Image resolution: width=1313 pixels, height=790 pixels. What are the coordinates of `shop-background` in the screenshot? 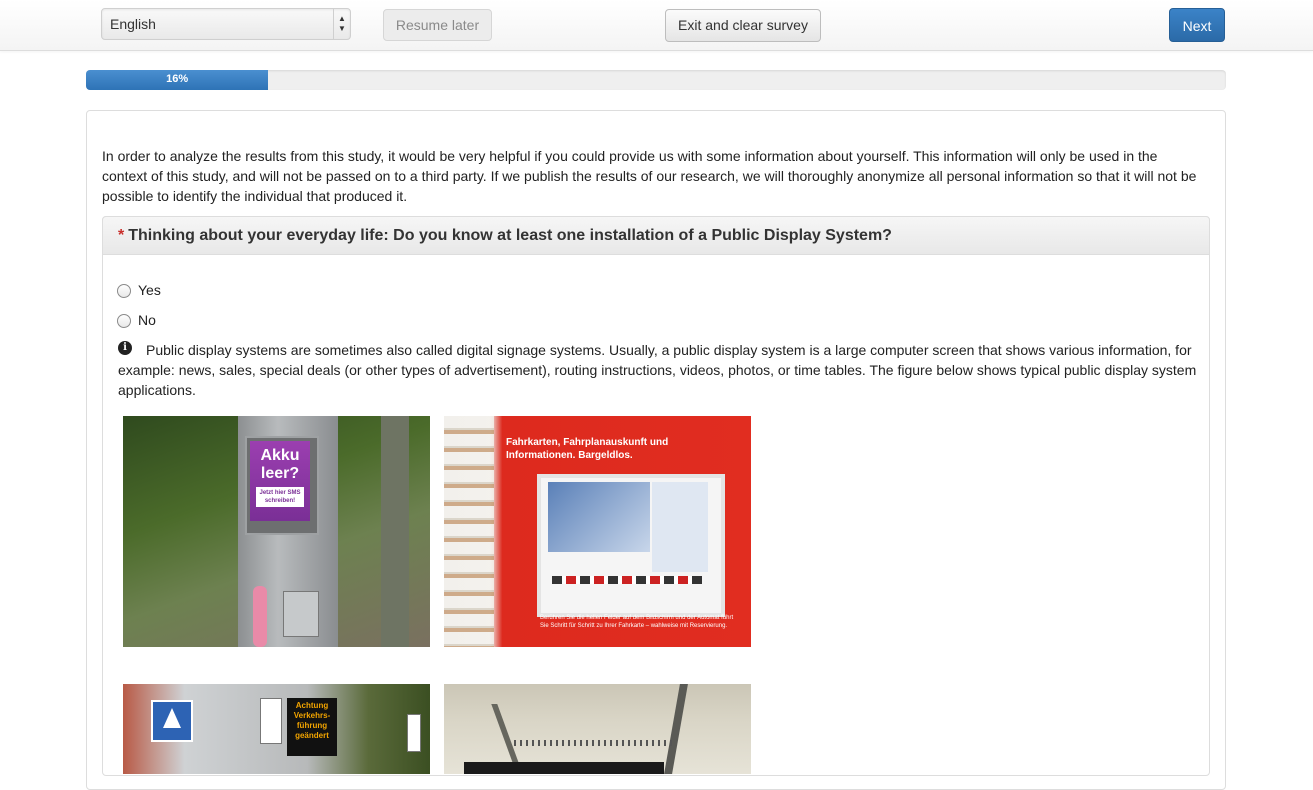 It's located at (469, 531).